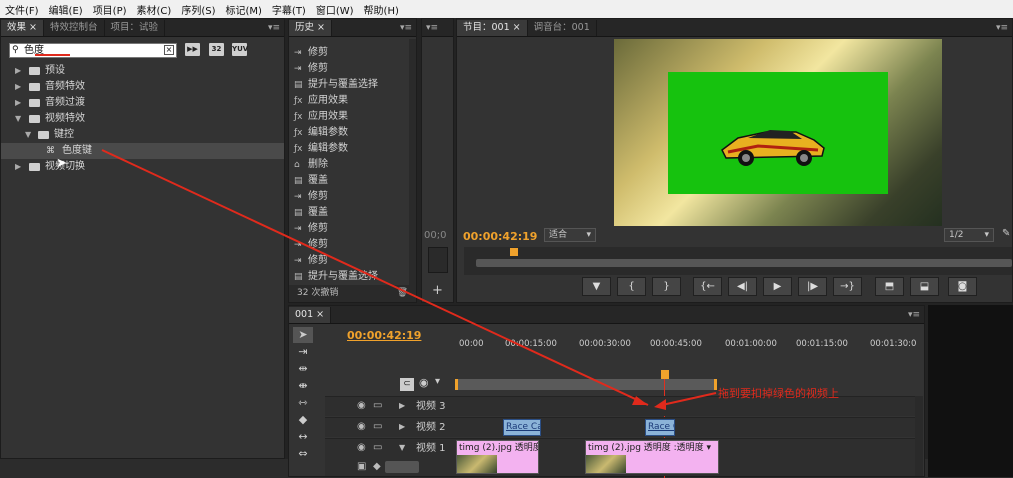 The height and width of the screenshot is (478, 1013). What do you see at coordinates (689, 399) in the screenshot?
I see `label-arrow` at bounding box center [689, 399].